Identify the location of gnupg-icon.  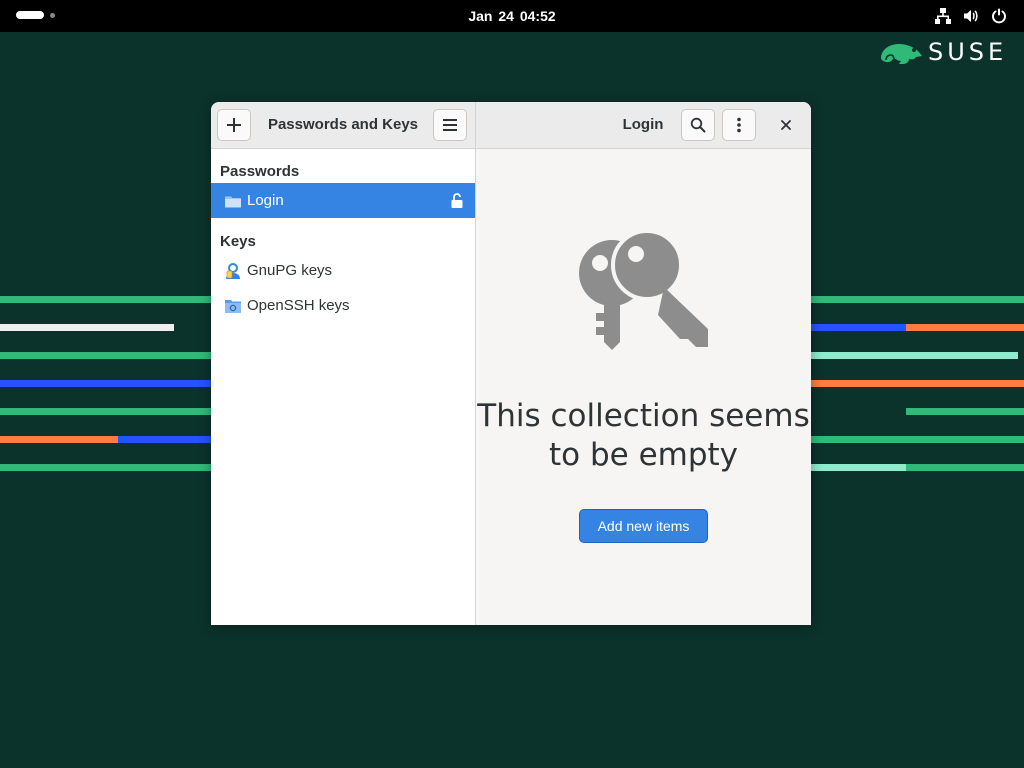
(233, 271).